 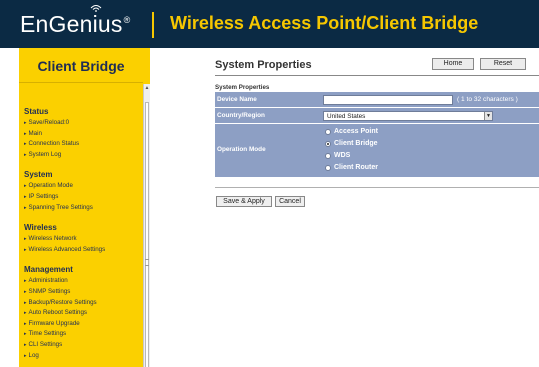 I want to click on sidebar-item-backup-restore: Backup/Restore Settings, so click(x=84, y=303).